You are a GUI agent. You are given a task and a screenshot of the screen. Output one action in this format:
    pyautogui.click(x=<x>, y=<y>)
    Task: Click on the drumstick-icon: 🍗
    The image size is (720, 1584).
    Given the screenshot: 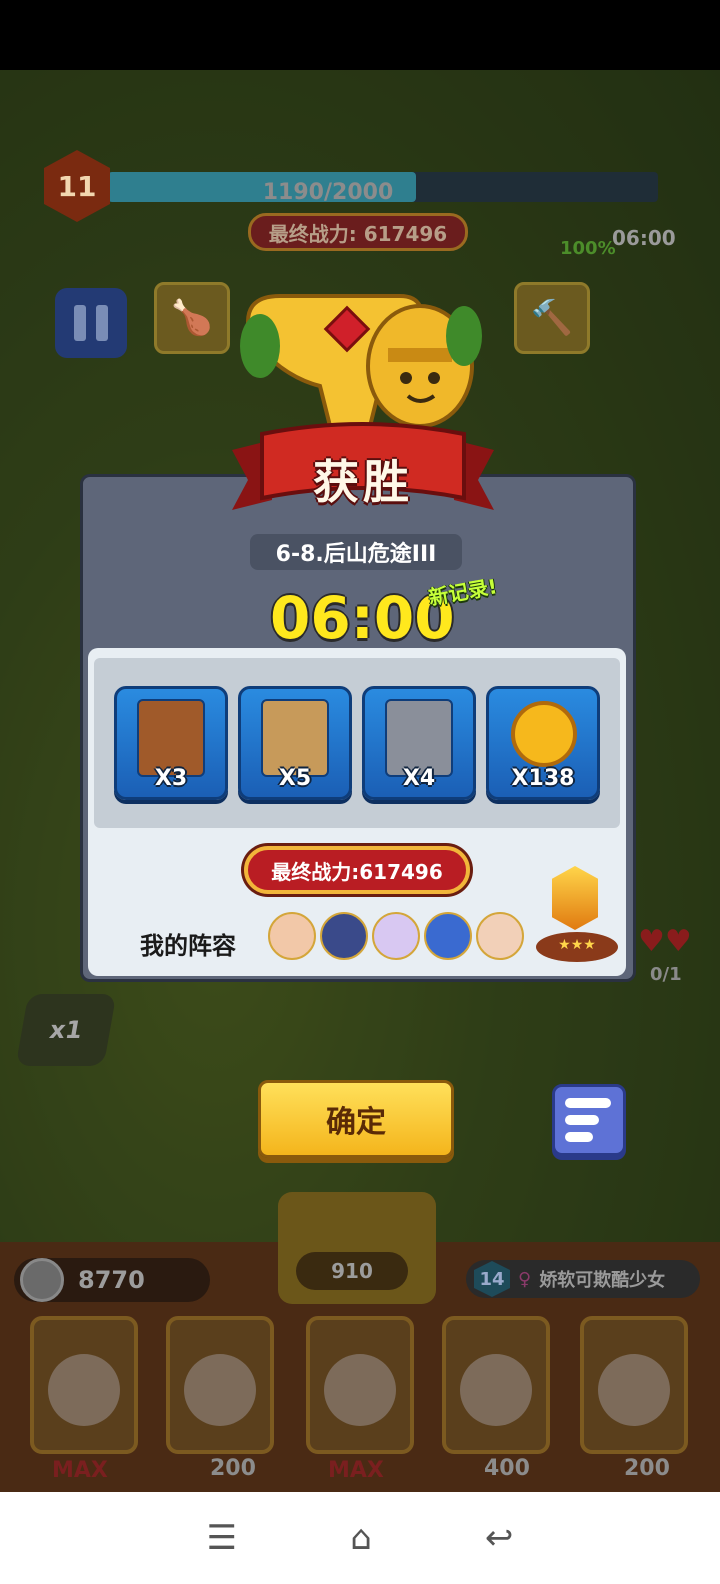 What is the action you would take?
    pyautogui.click(x=192, y=318)
    